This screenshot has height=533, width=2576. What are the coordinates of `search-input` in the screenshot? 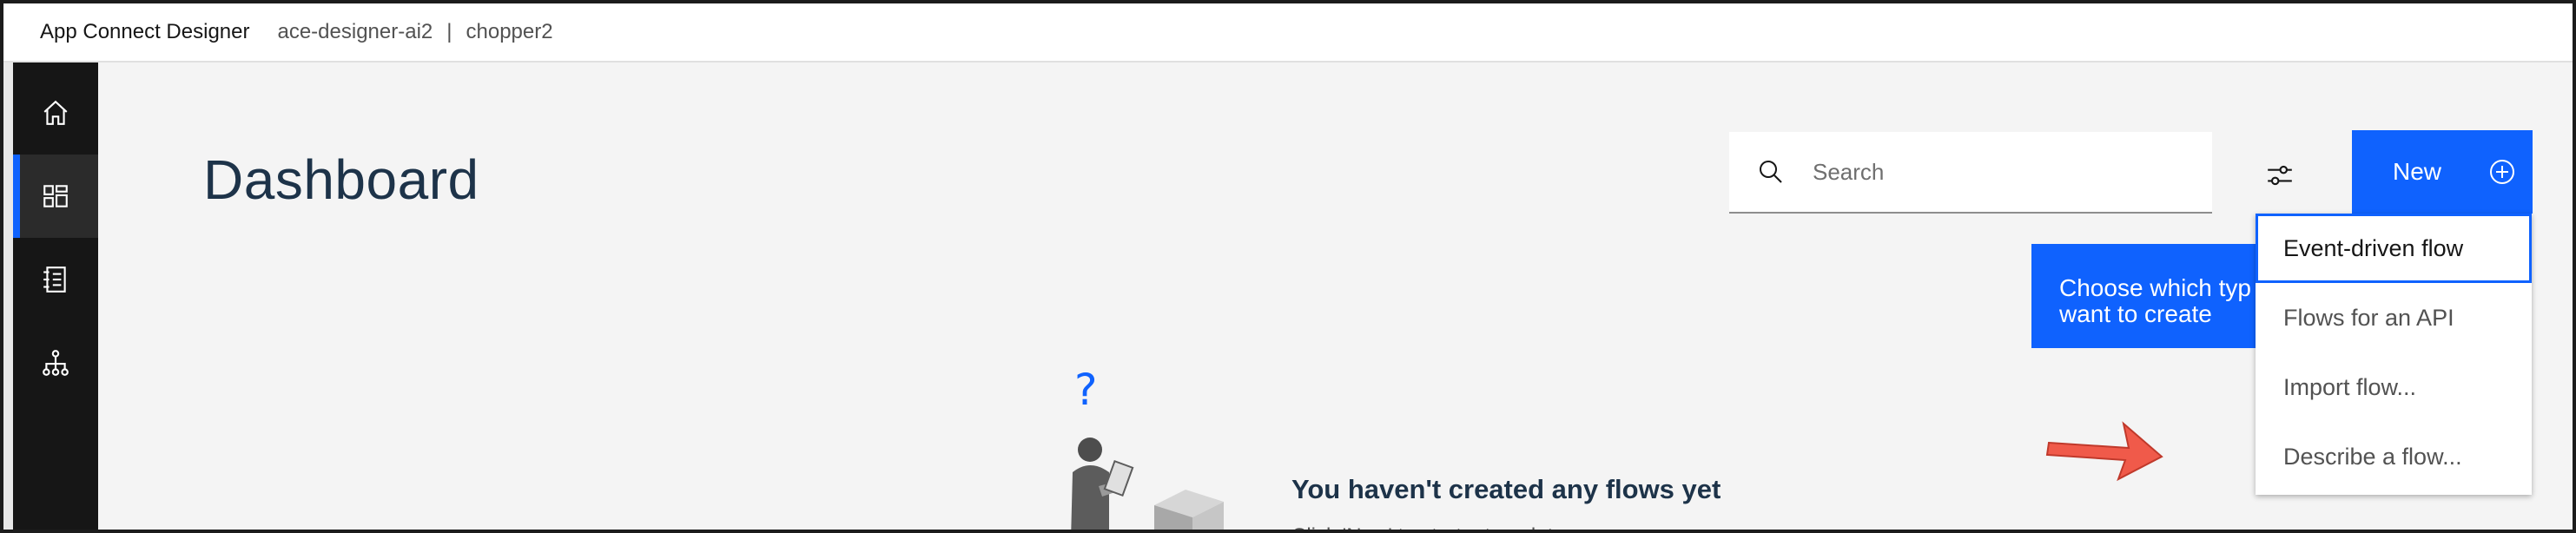 It's located at (2003, 172).